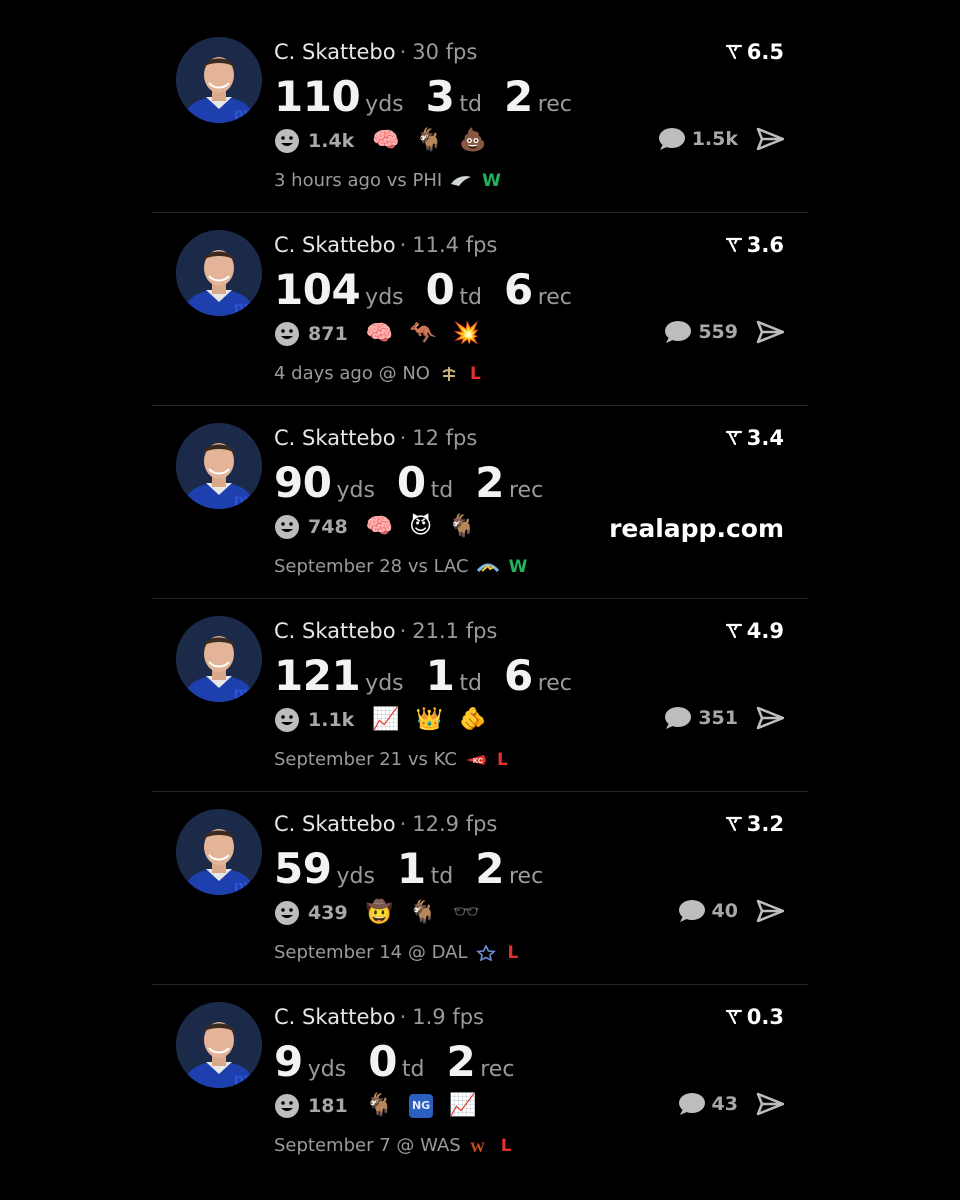 Image resolution: width=960 pixels, height=1200 pixels. I want to click on receptions-unit: rec, so click(526, 876).